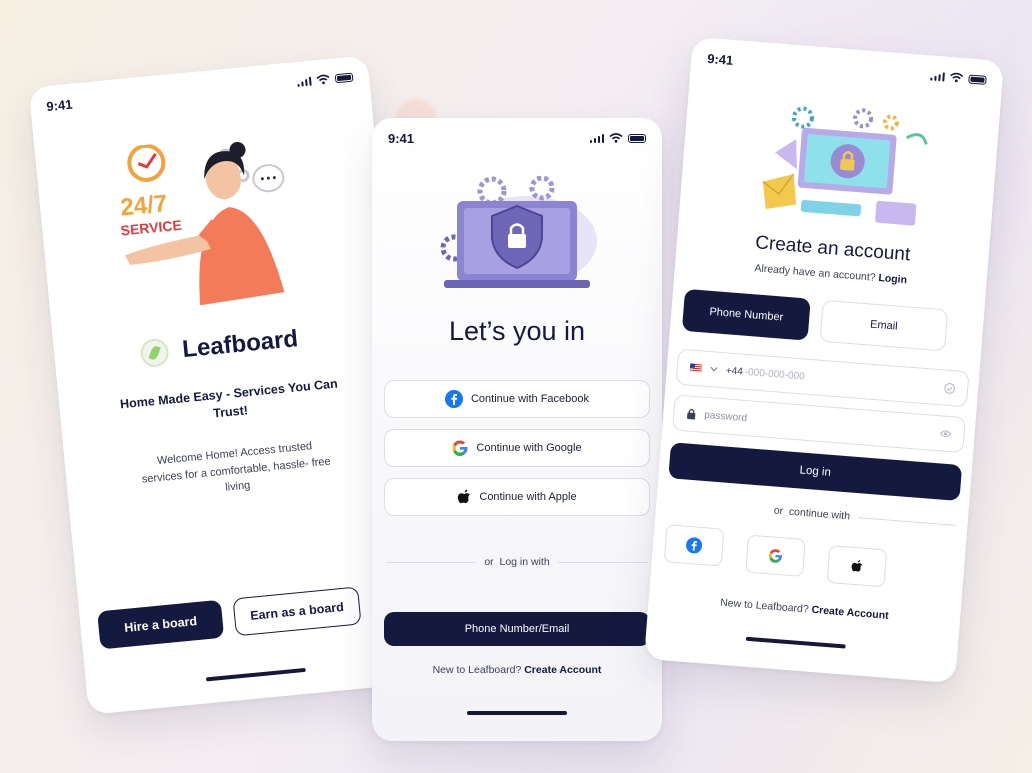  What do you see at coordinates (143, 205) in the screenshot?
I see `illustration-text-247: 24/7` at bounding box center [143, 205].